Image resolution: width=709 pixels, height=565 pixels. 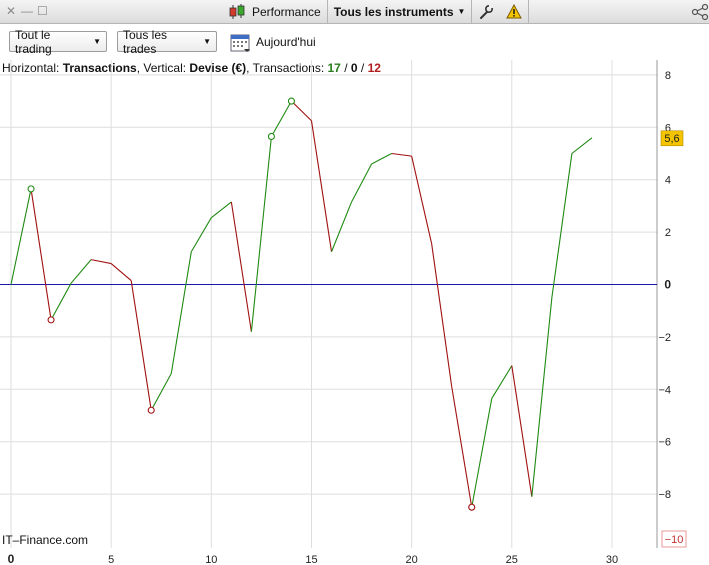 What do you see at coordinates (674, 540) in the screenshot?
I see `min-value-label: −10` at bounding box center [674, 540].